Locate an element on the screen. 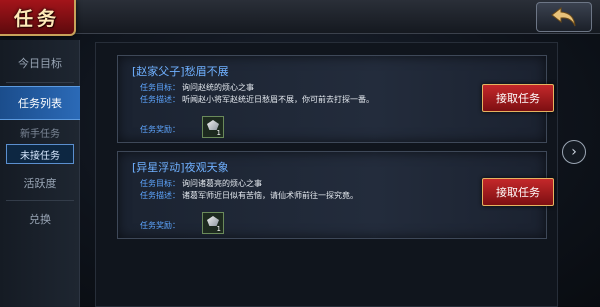  quest-desc: 听闻赵小将军赵统近日愁眉不展，你可前去打探一番。 is located at coordinates (278, 99).